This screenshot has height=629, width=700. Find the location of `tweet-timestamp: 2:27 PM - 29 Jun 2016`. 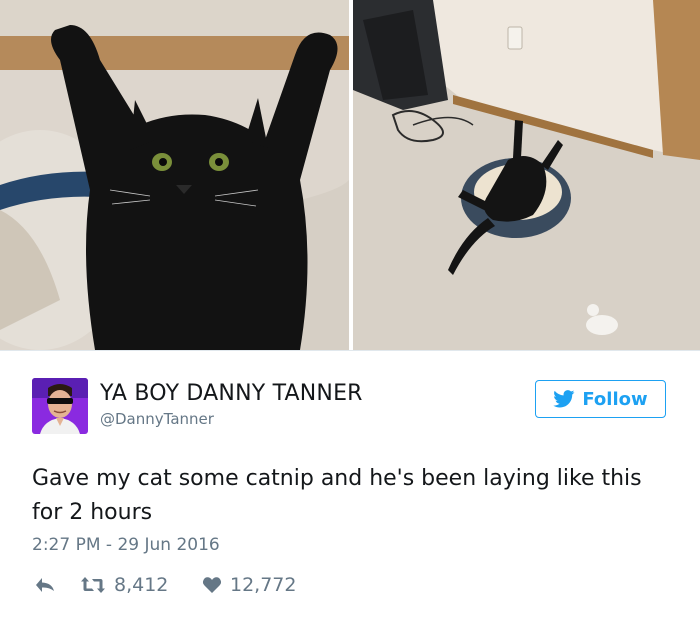

tweet-timestamp: 2:27 PM - 29 Jun 2016 is located at coordinates (126, 545).